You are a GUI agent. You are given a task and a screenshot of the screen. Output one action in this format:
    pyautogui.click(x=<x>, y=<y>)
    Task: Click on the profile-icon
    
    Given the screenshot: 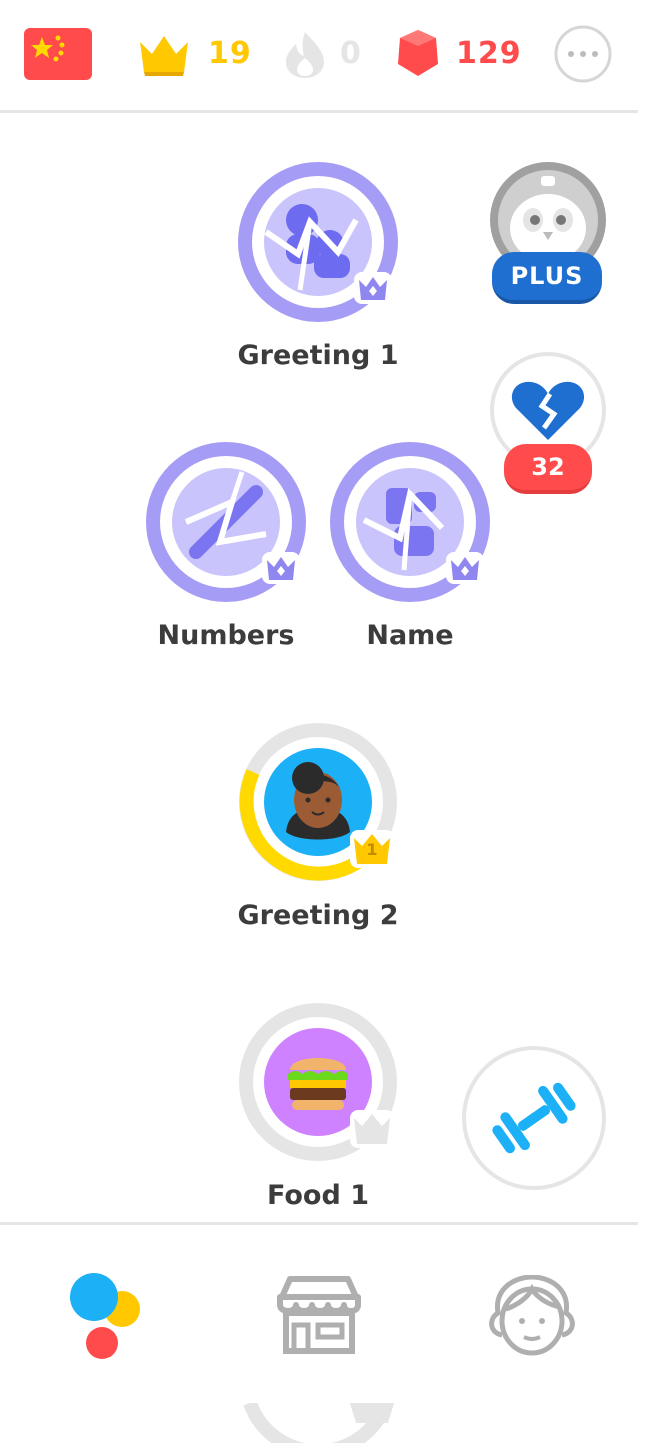 What is the action you would take?
    pyautogui.click(x=532, y=1315)
    